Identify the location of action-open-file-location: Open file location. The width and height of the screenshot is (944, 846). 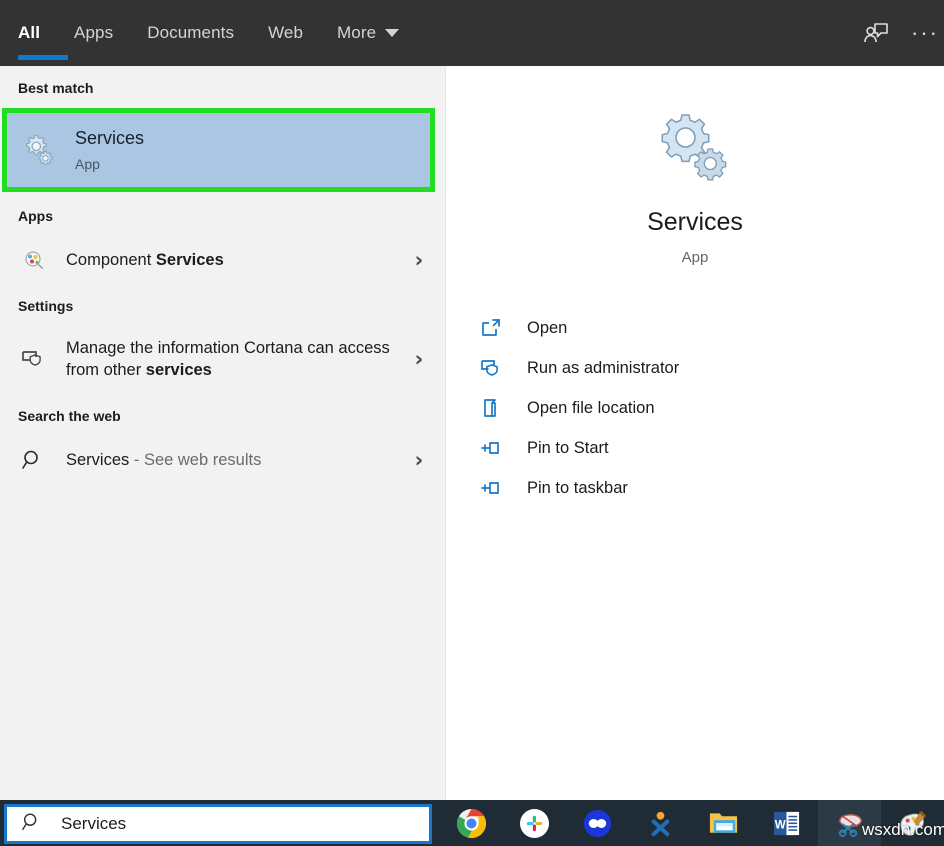
(710, 408).